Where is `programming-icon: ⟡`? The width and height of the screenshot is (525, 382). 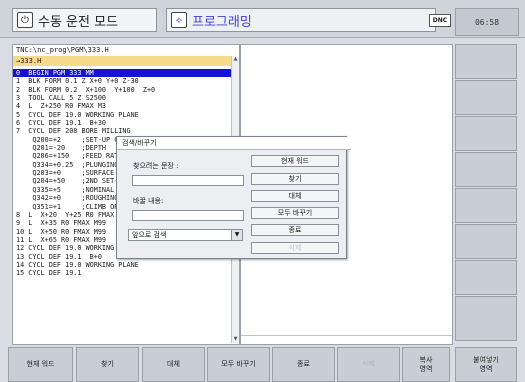 programming-icon: ⟡ is located at coordinates (179, 20).